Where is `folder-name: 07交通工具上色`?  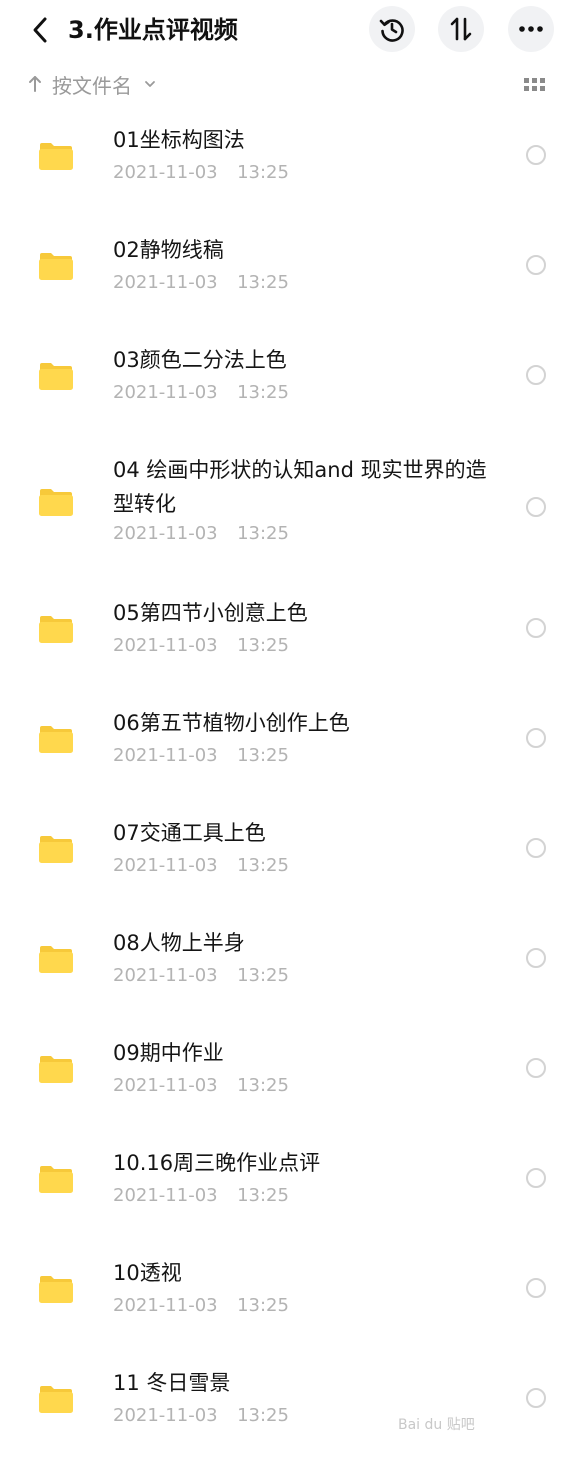
folder-name: 07交通工具上色 is located at coordinates (189, 833).